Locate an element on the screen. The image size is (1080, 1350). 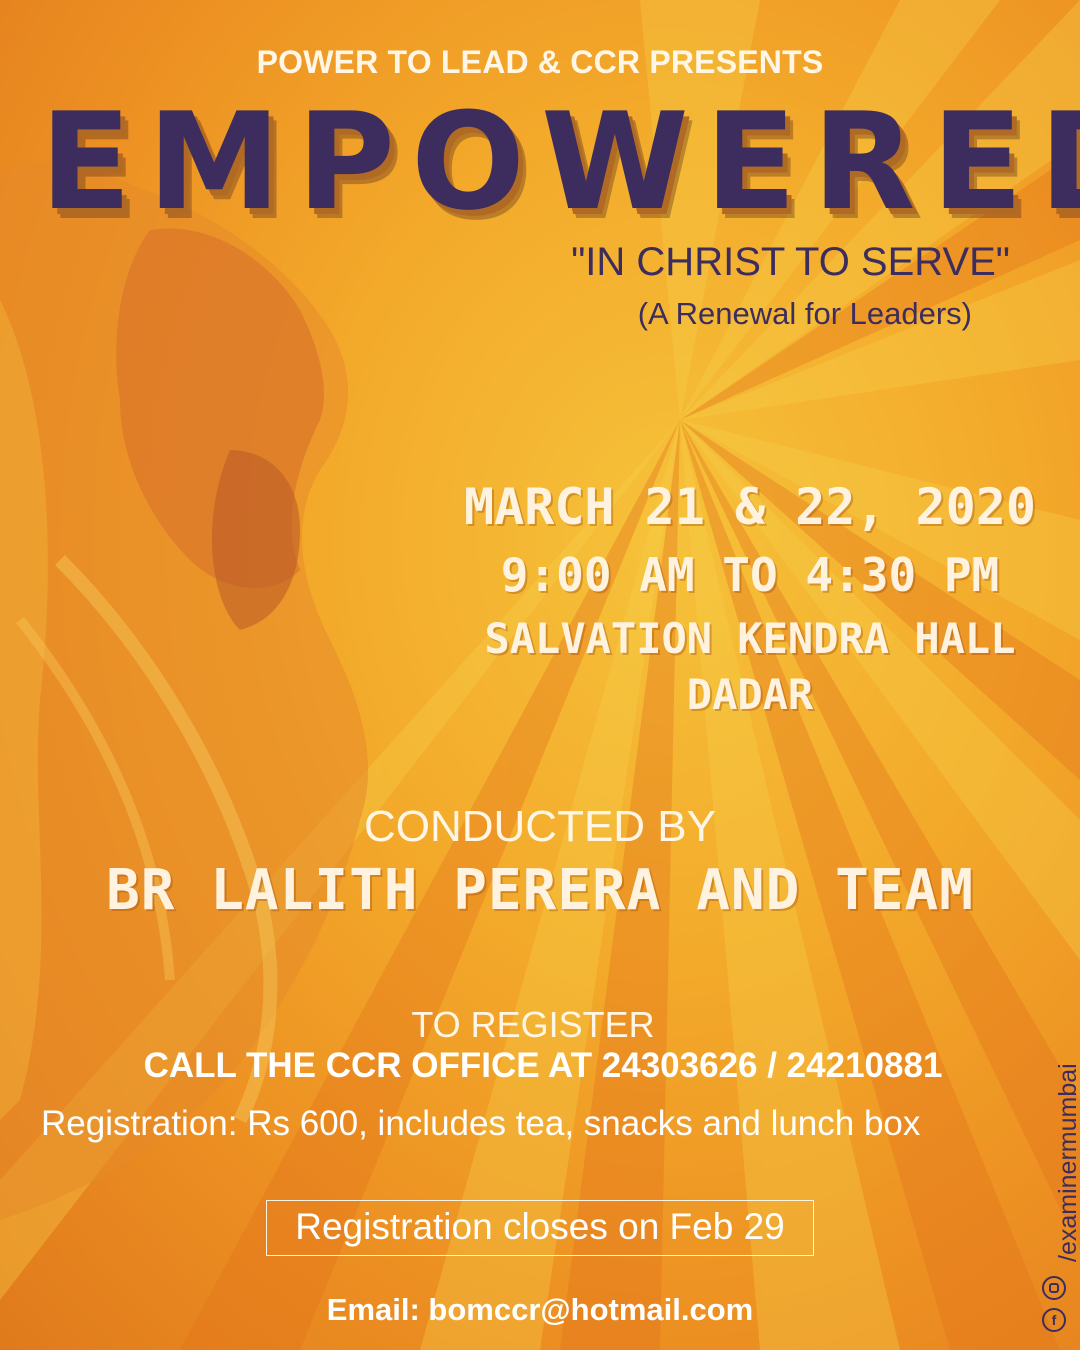
conducted-by-name: BR LALITH PERERA AND TEAM is located at coordinates (540, 890).